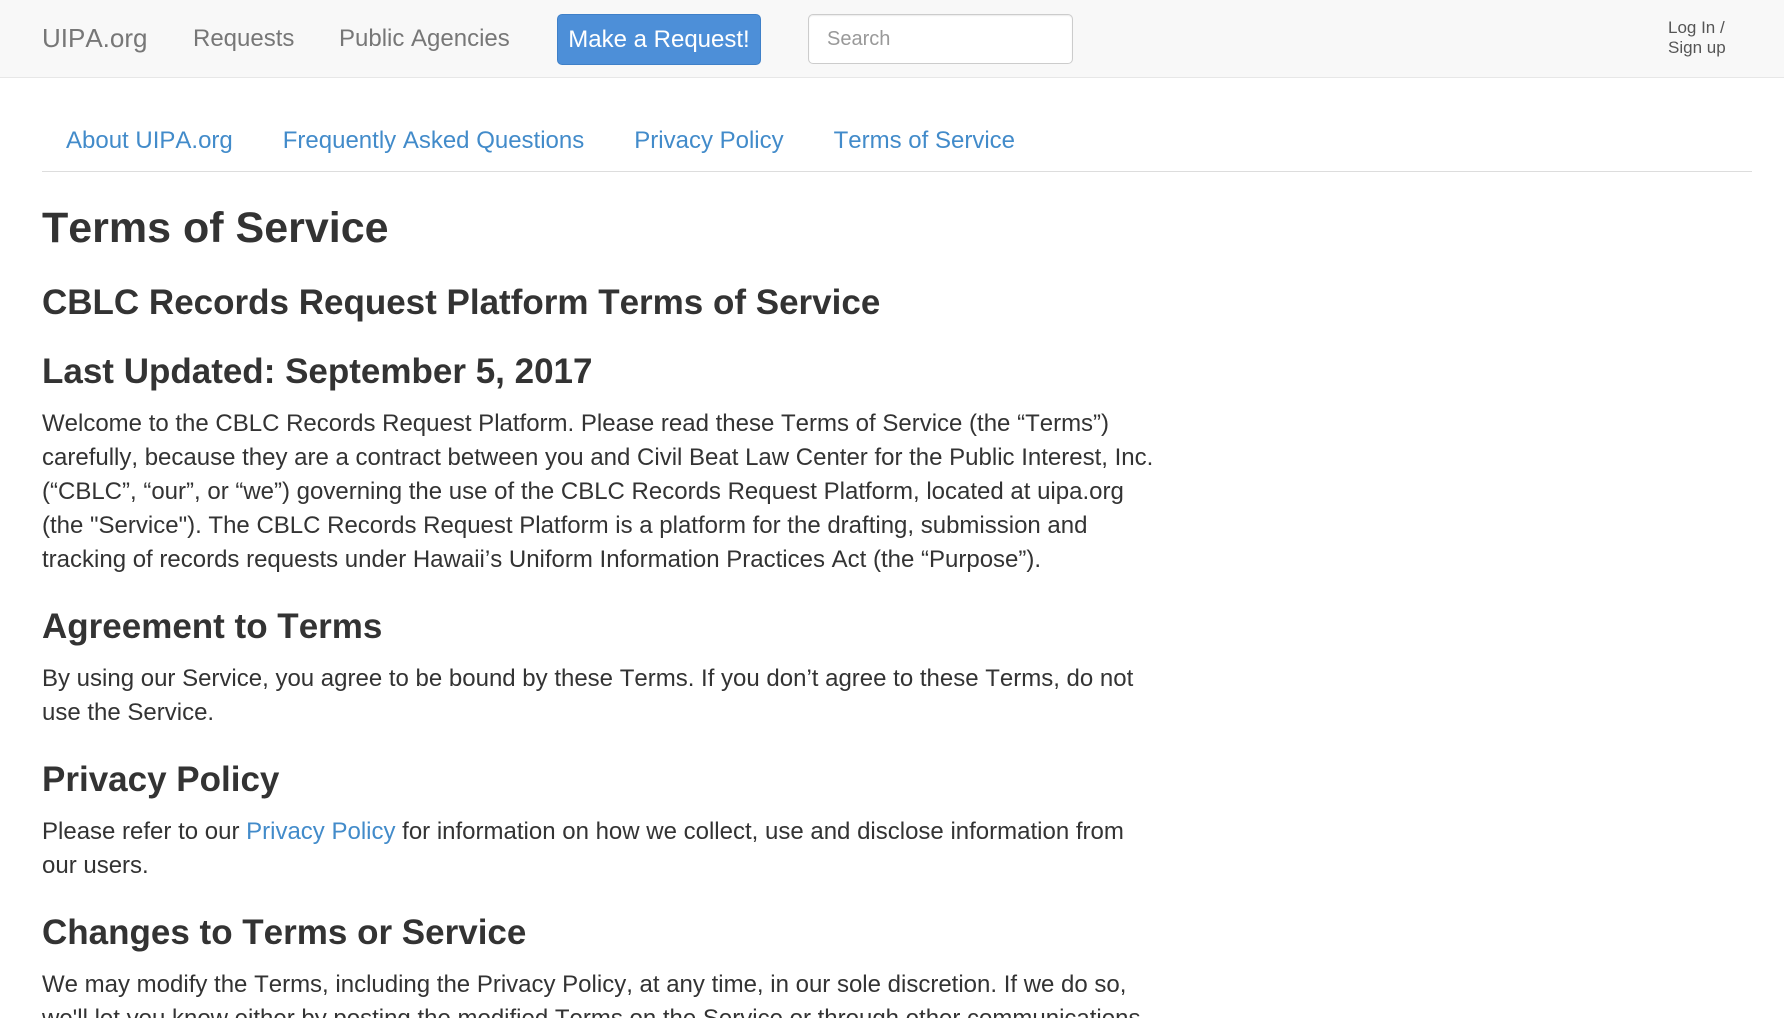  What do you see at coordinates (161, 779) in the screenshot?
I see `privacy-heading: Privacy Policy` at bounding box center [161, 779].